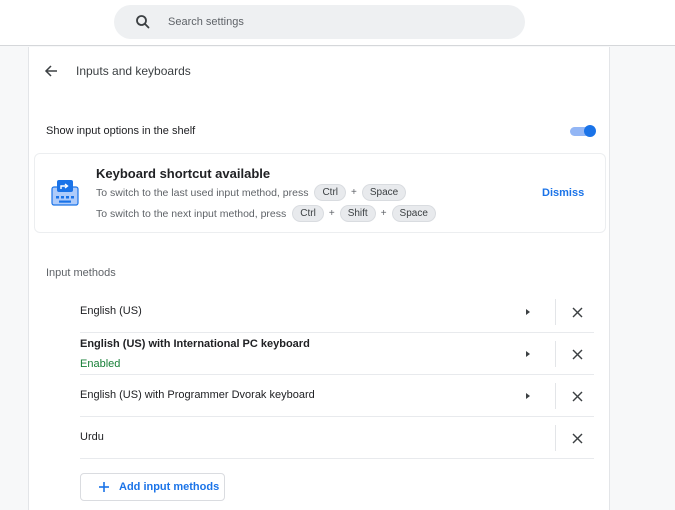 The height and width of the screenshot is (510, 675). What do you see at coordinates (100, 364) in the screenshot?
I see `status-badge: Enabled` at bounding box center [100, 364].